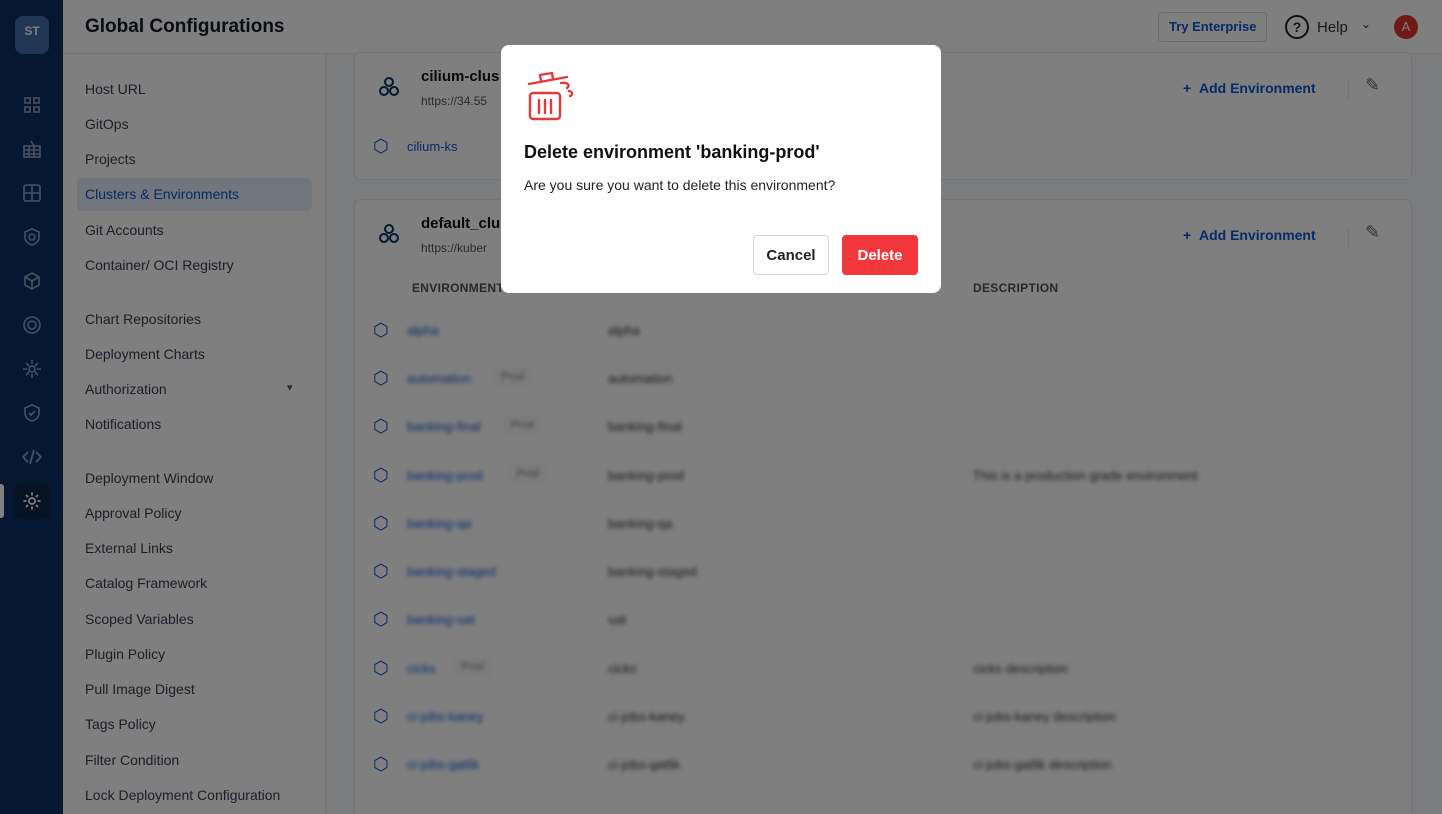 The image size is (1442, 814). What do you see at coordinates (791, 255) in the screenshot?
I see `cancel-button: Cancel` at bounding box center [791, 255].